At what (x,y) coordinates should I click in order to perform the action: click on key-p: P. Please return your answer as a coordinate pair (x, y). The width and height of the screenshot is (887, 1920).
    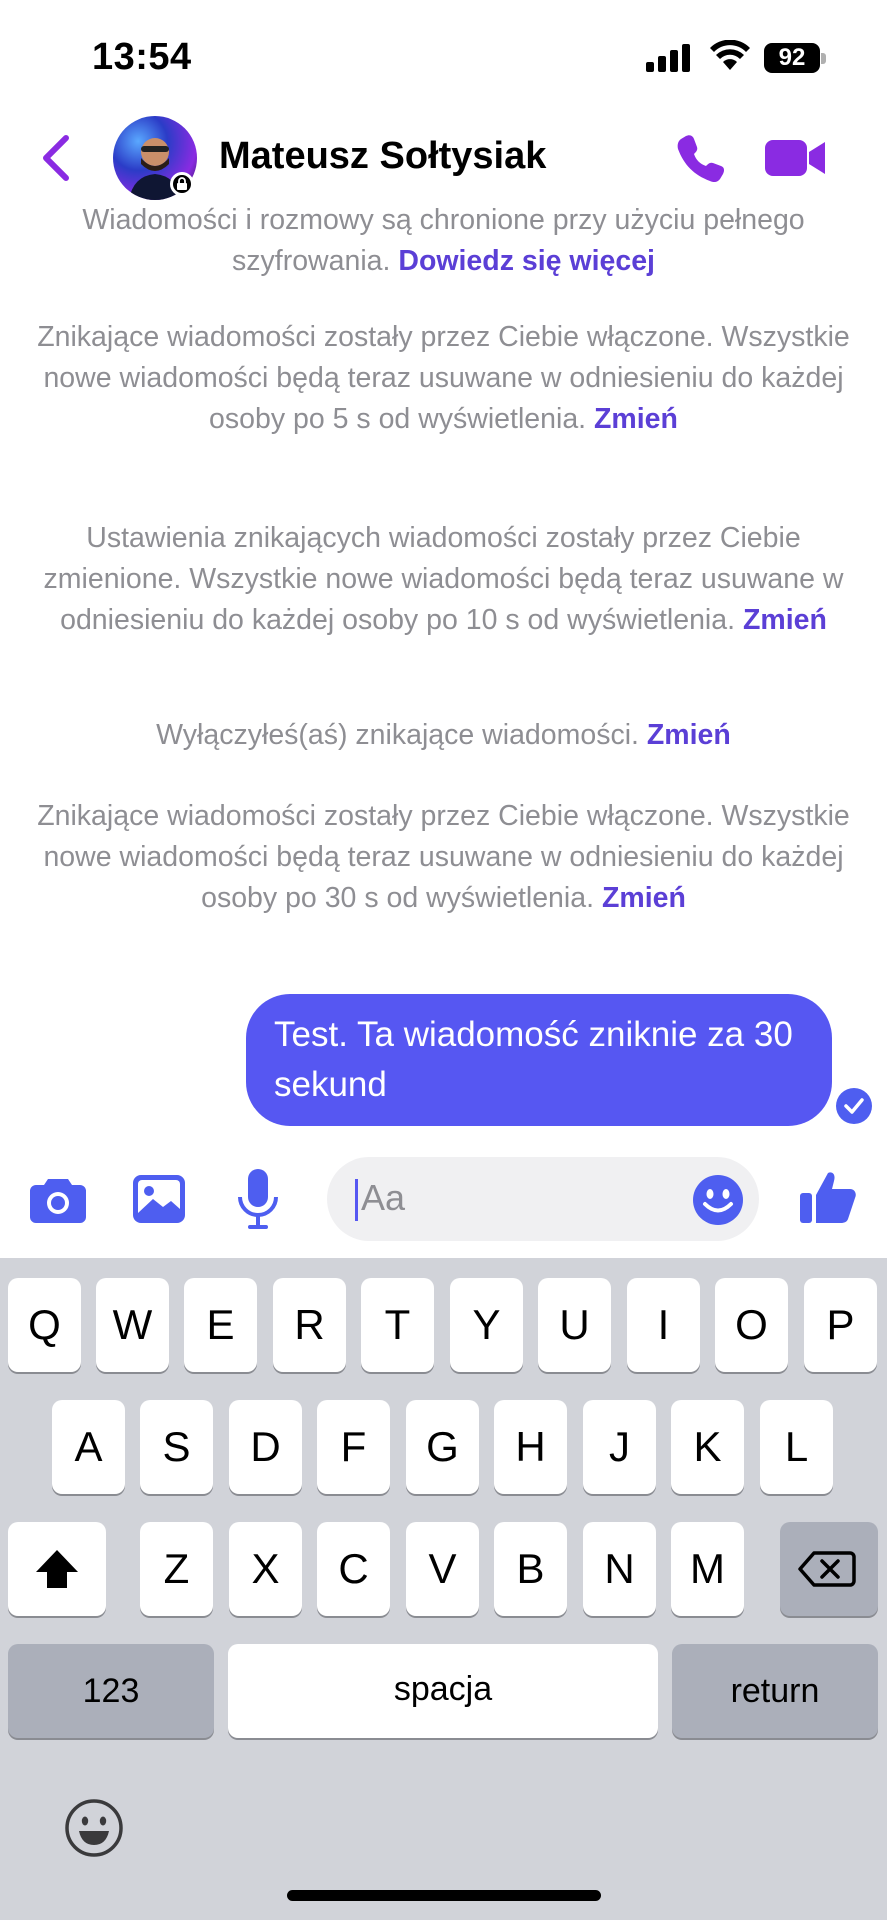
    Looking at the image, I should click on (840, 1325).